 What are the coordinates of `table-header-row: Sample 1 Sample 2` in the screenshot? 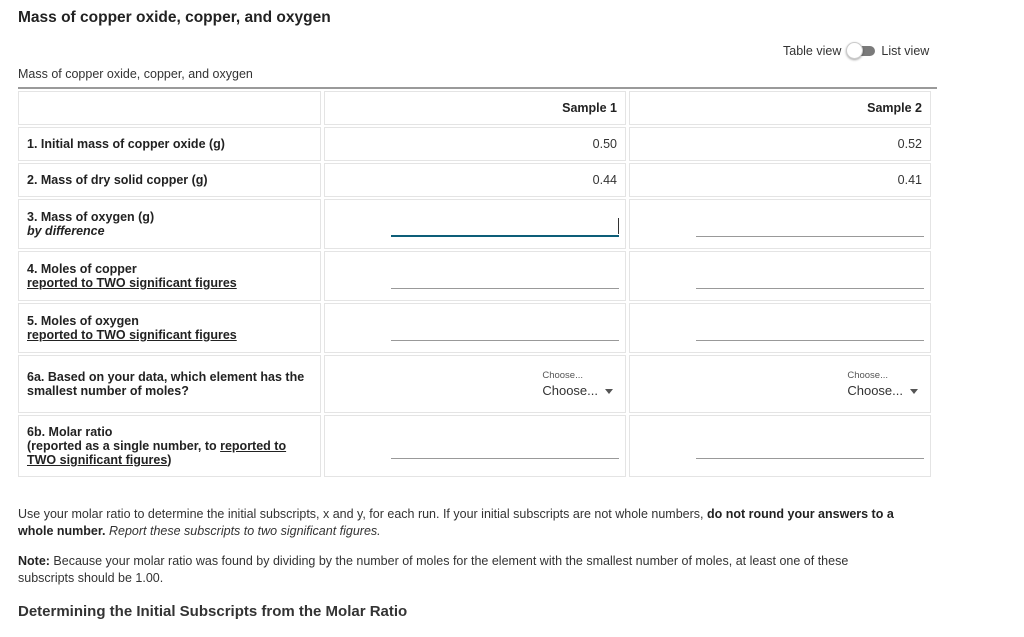 It's located at (474, 108).